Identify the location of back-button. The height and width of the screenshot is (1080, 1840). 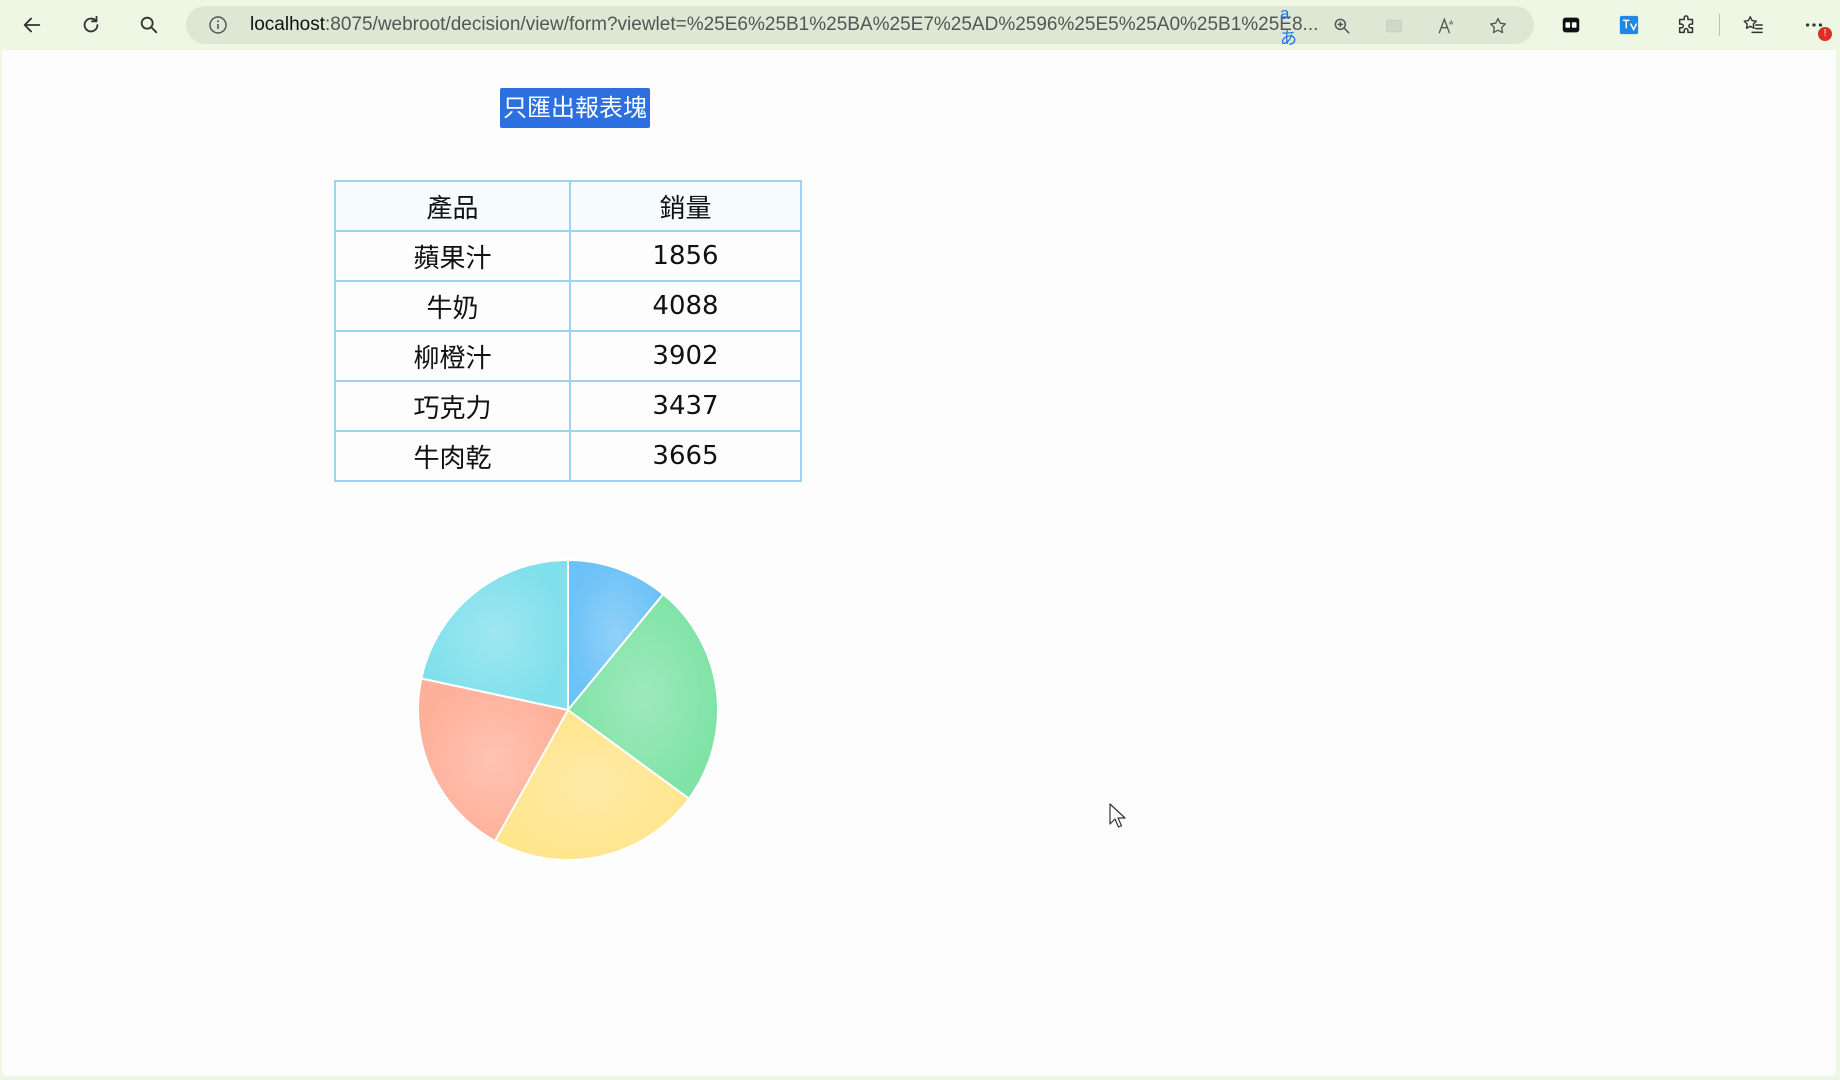
(32, 25).